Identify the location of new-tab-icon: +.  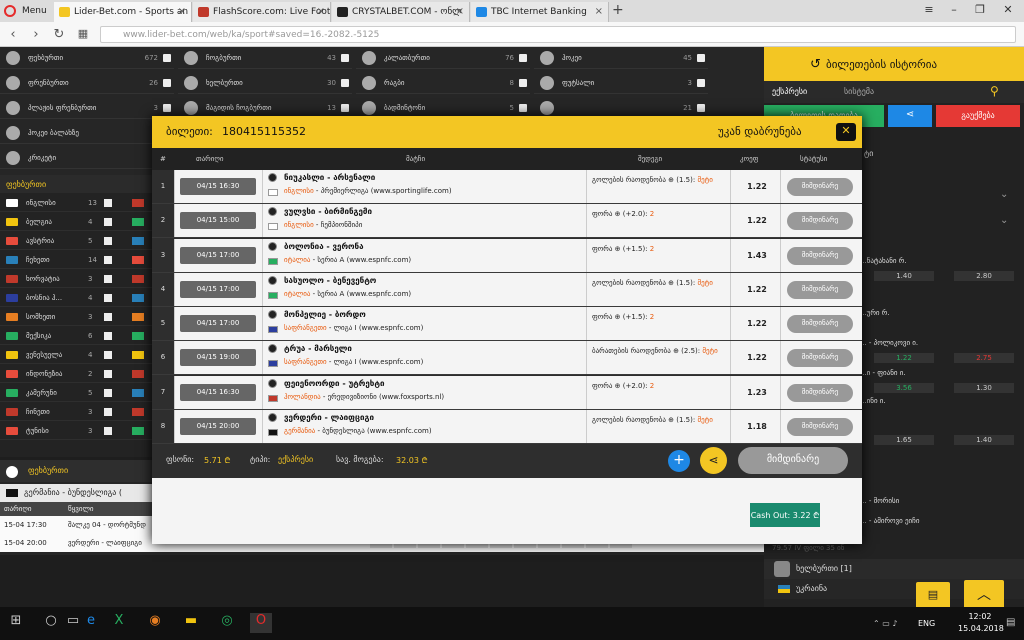
(618, 10).